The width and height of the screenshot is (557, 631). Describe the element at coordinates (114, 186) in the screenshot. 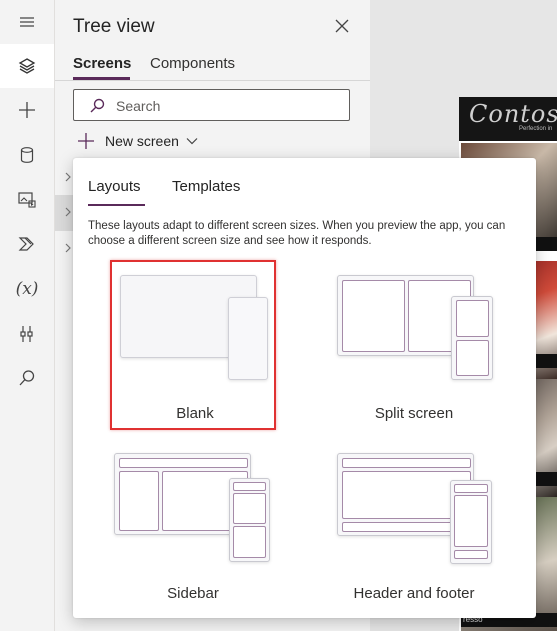

I see `tab-layouts: Layouts` at that location.